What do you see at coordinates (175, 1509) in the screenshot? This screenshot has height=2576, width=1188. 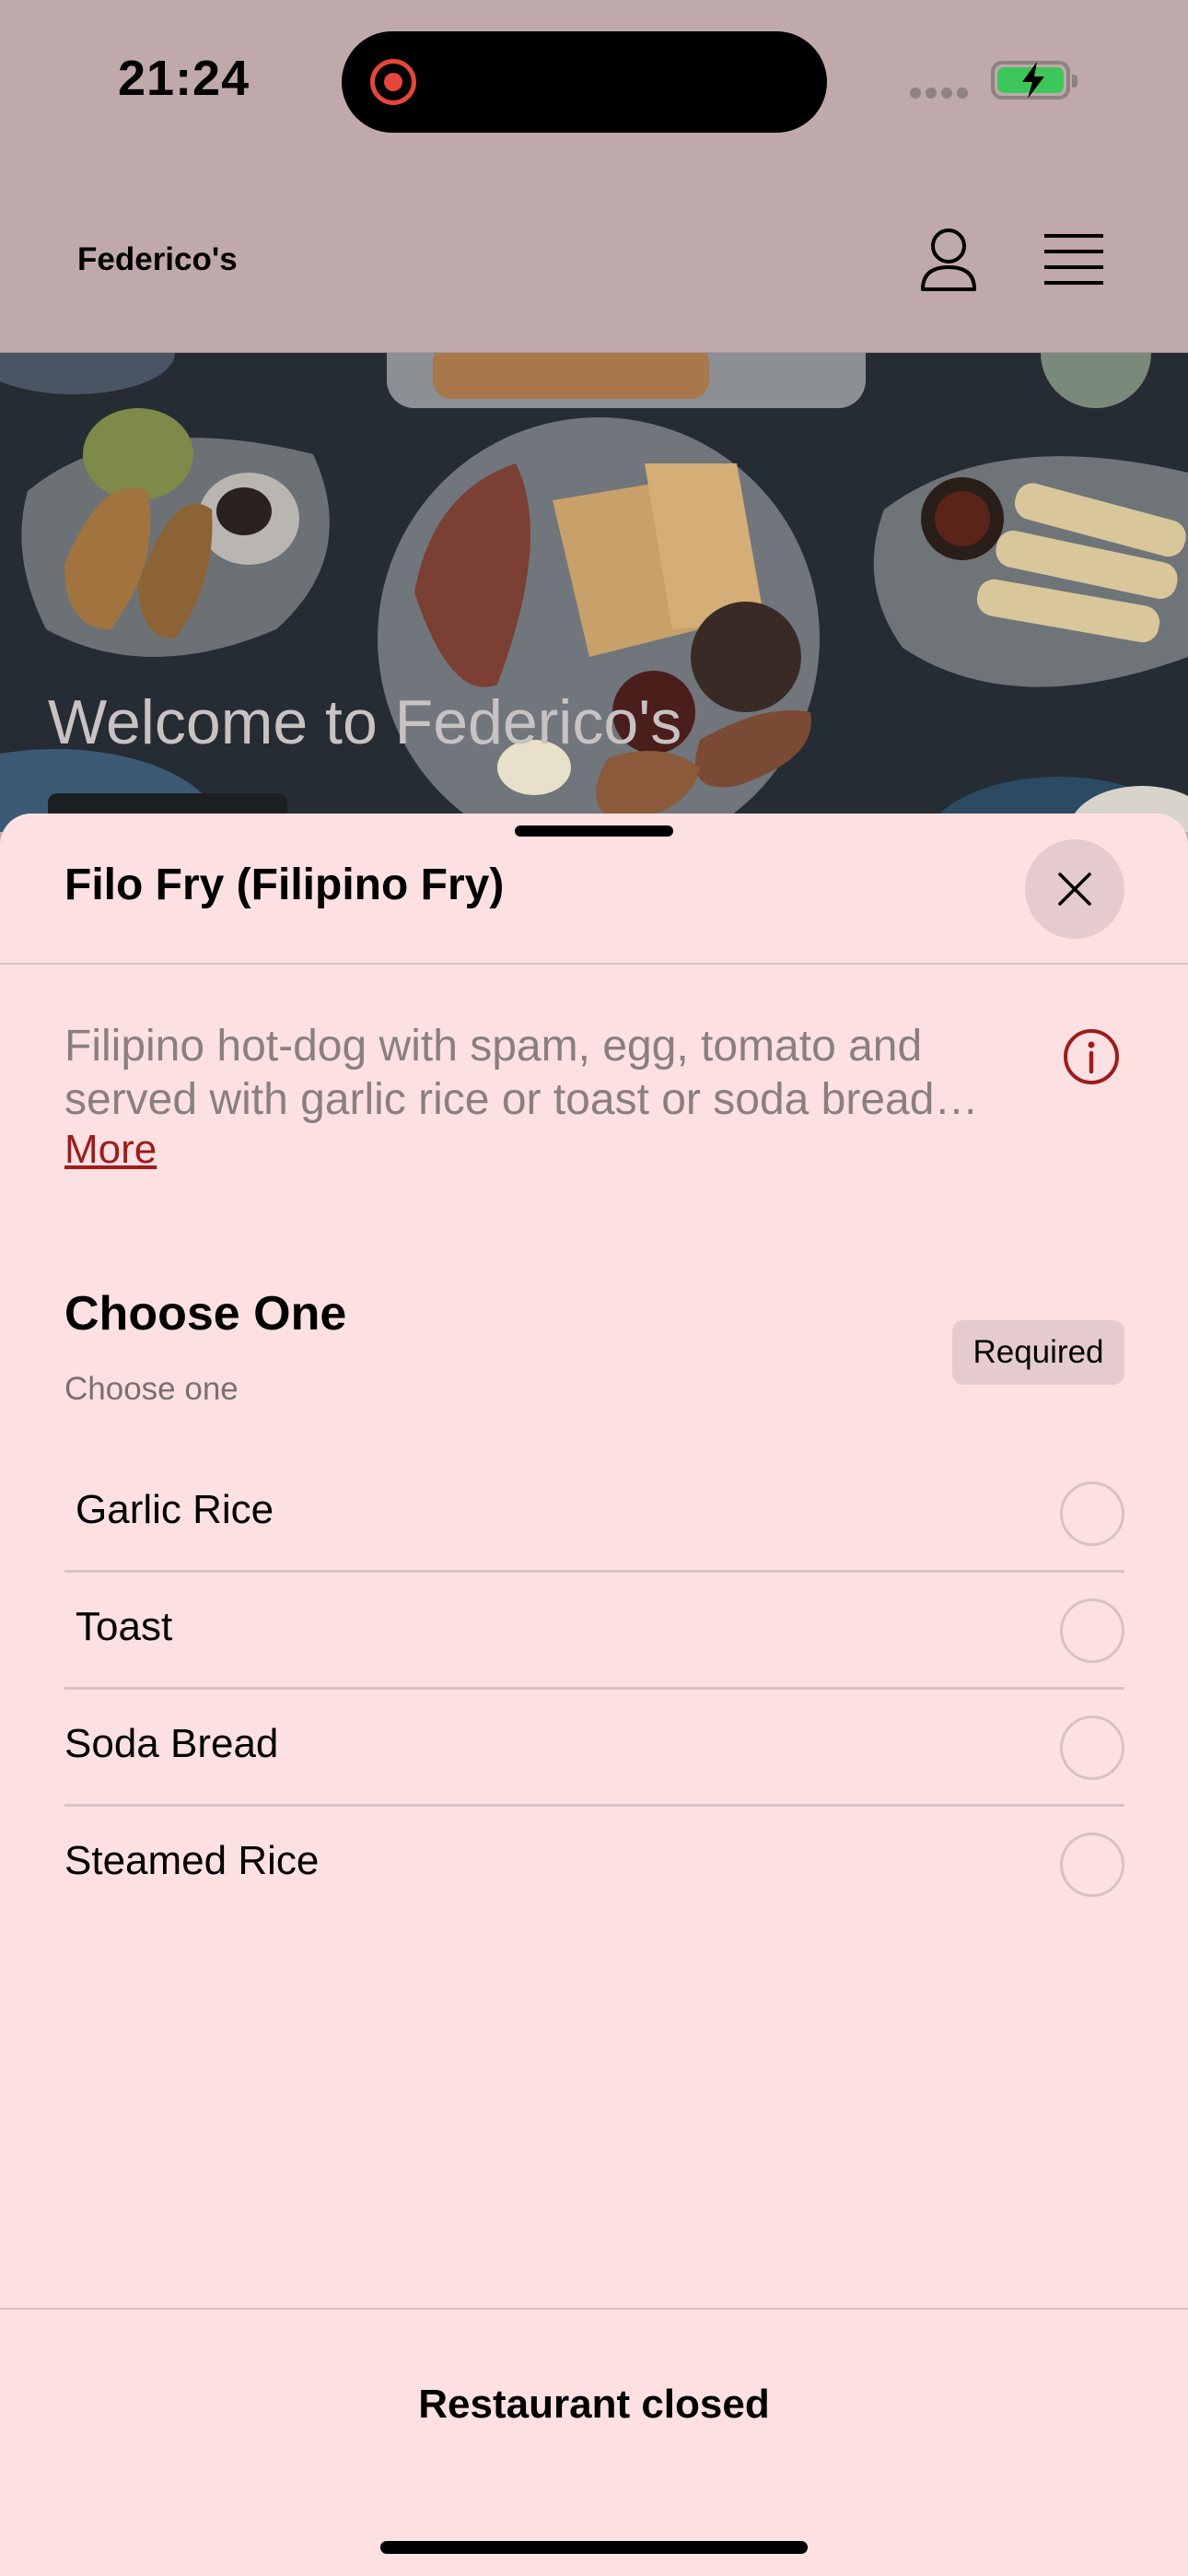 I see `option-label: Garlic Rice` at bounding box center [175, 1509].